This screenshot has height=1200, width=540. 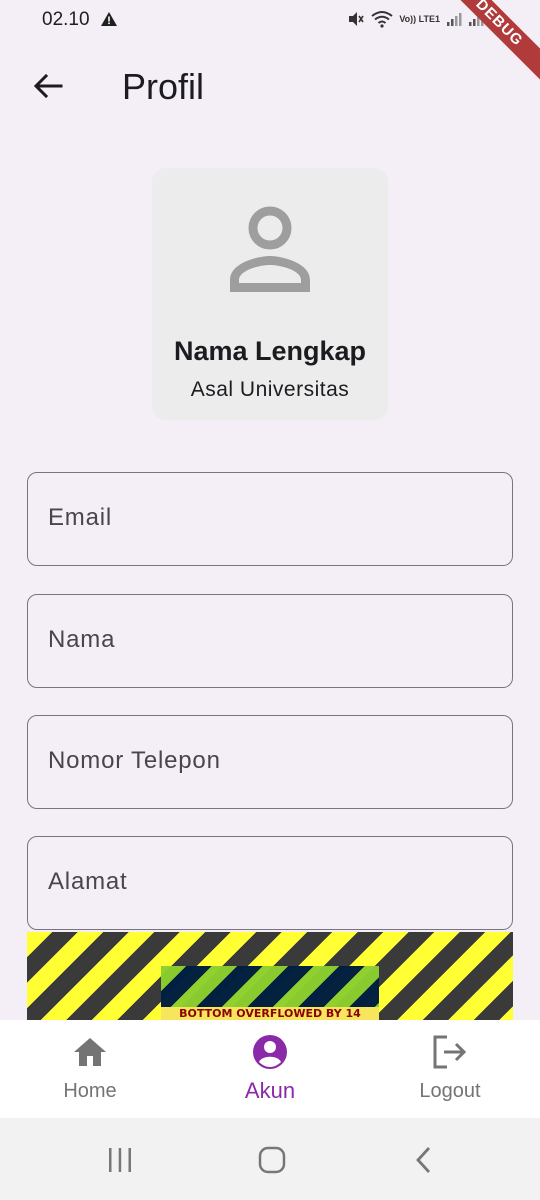 I want to click on home-circle-icon, so click(x=272, y=1160).